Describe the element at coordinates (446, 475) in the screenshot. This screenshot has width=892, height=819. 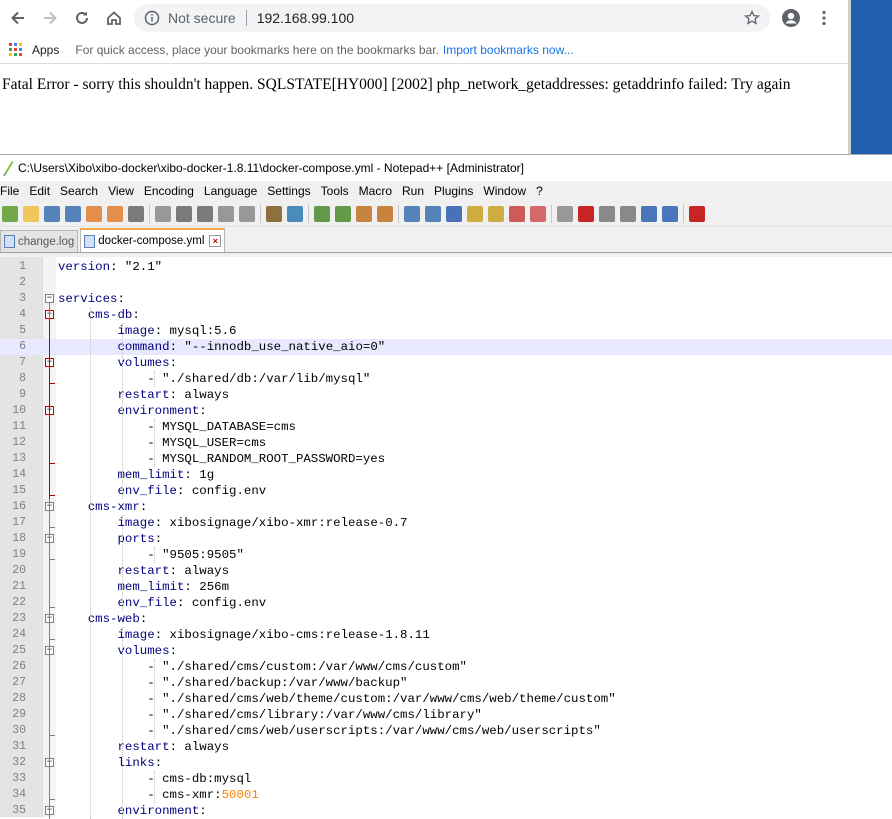
I see `code-line: 14 mem_limit: 1g` at that location.